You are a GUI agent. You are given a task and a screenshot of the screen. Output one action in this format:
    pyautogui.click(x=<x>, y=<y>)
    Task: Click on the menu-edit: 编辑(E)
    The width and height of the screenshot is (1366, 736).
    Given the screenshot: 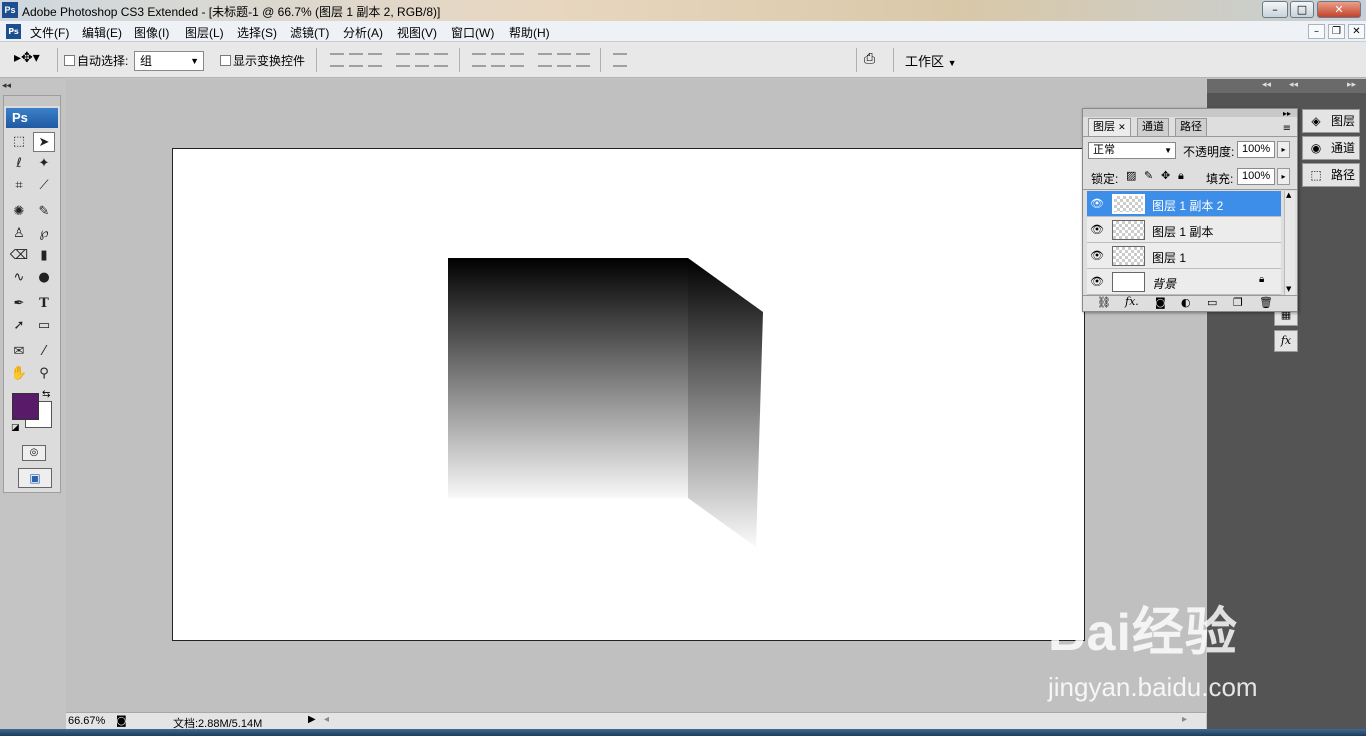 What is the action you would take?
    pyautogui.click(x=102, y=32)
    